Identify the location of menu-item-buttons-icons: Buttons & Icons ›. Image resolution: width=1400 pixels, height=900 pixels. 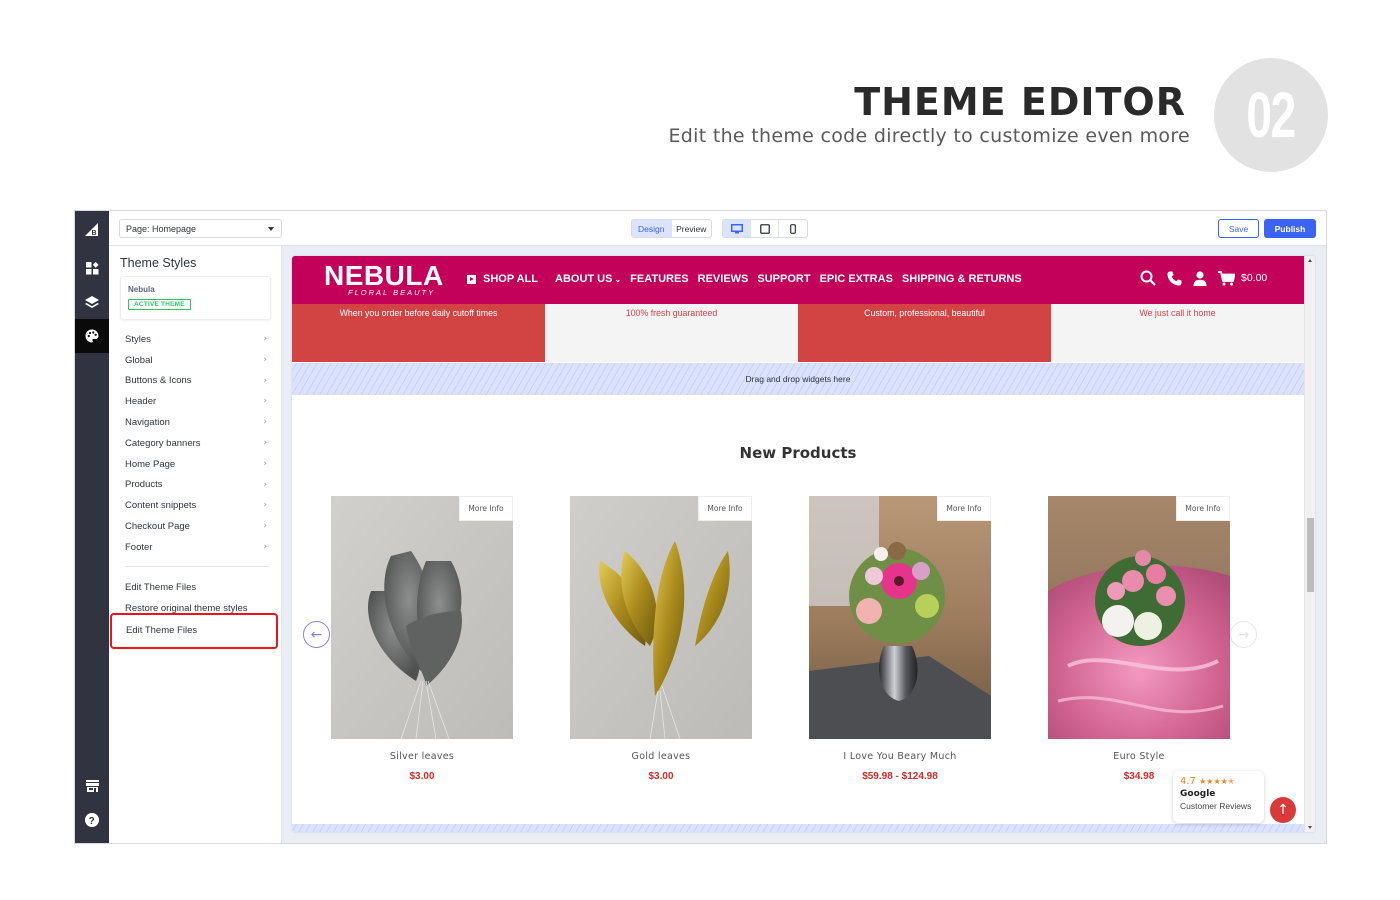
(195, 381).